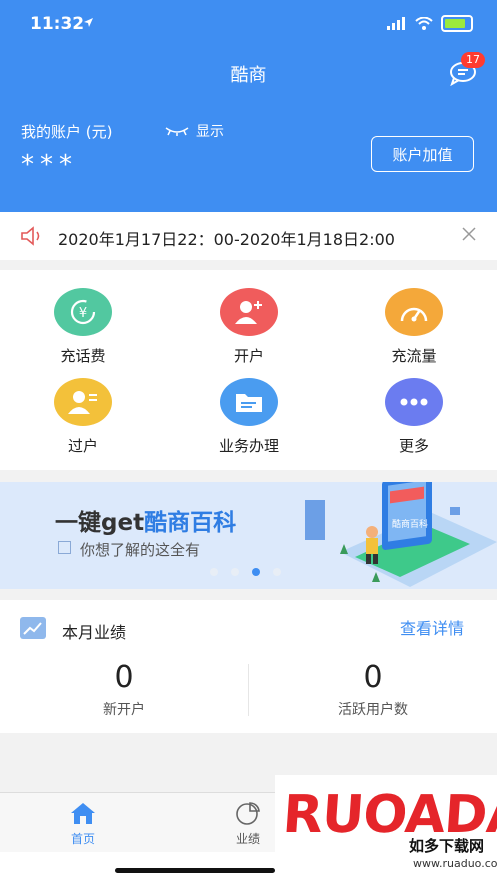 This screenshot has width=497, height=883. I want to click on yen-refresh-icon: ¥, so click(83, 312).